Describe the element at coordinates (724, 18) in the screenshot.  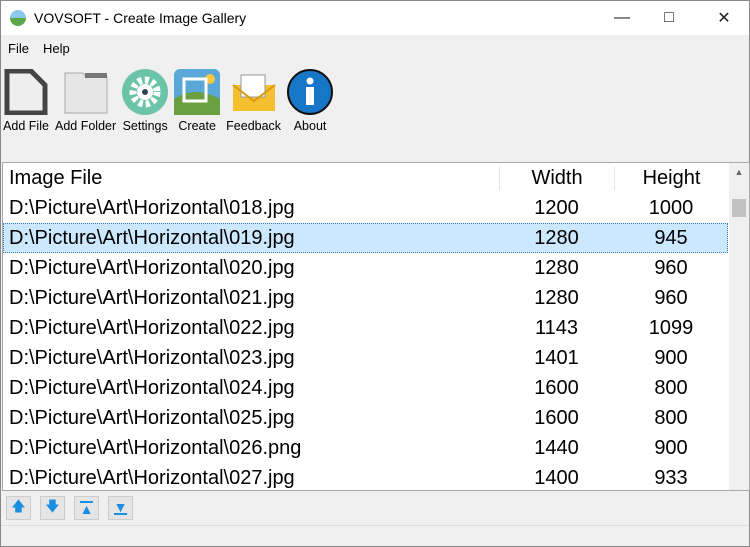
I see `close-button: ✕` at that location.